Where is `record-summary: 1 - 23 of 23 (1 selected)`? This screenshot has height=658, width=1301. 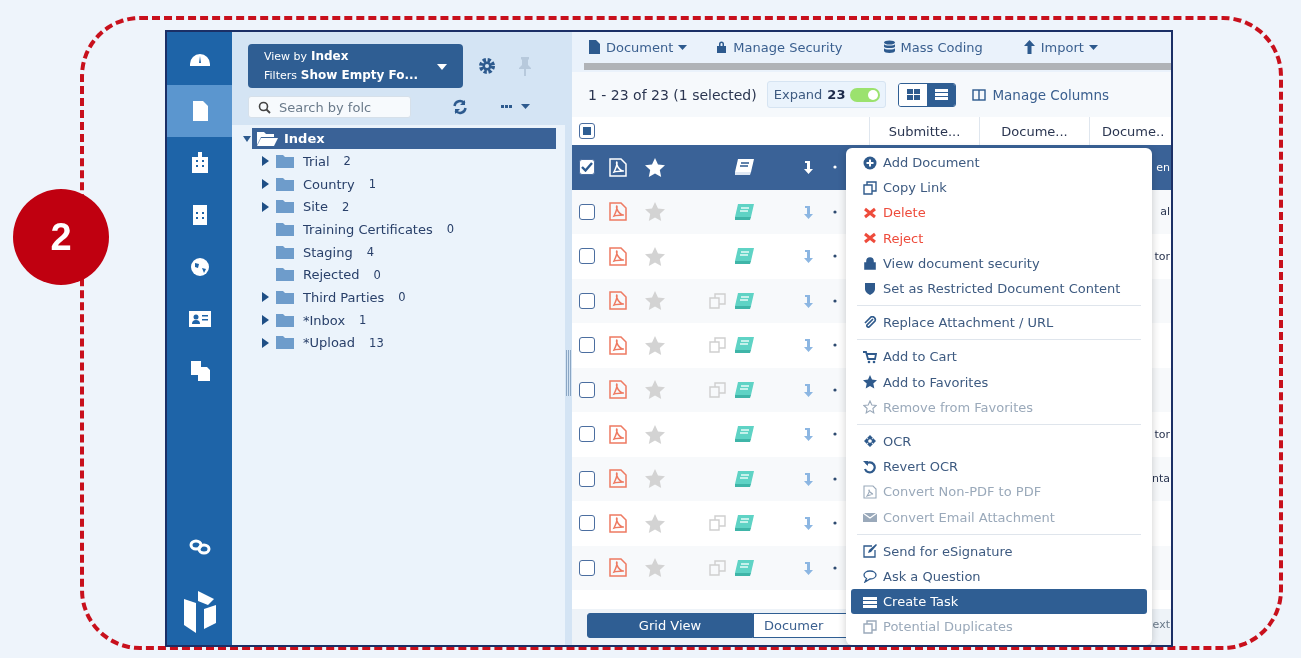
record-summary: 1 - 23 of 23 (1 selected) is located at coordinates (672, 94).